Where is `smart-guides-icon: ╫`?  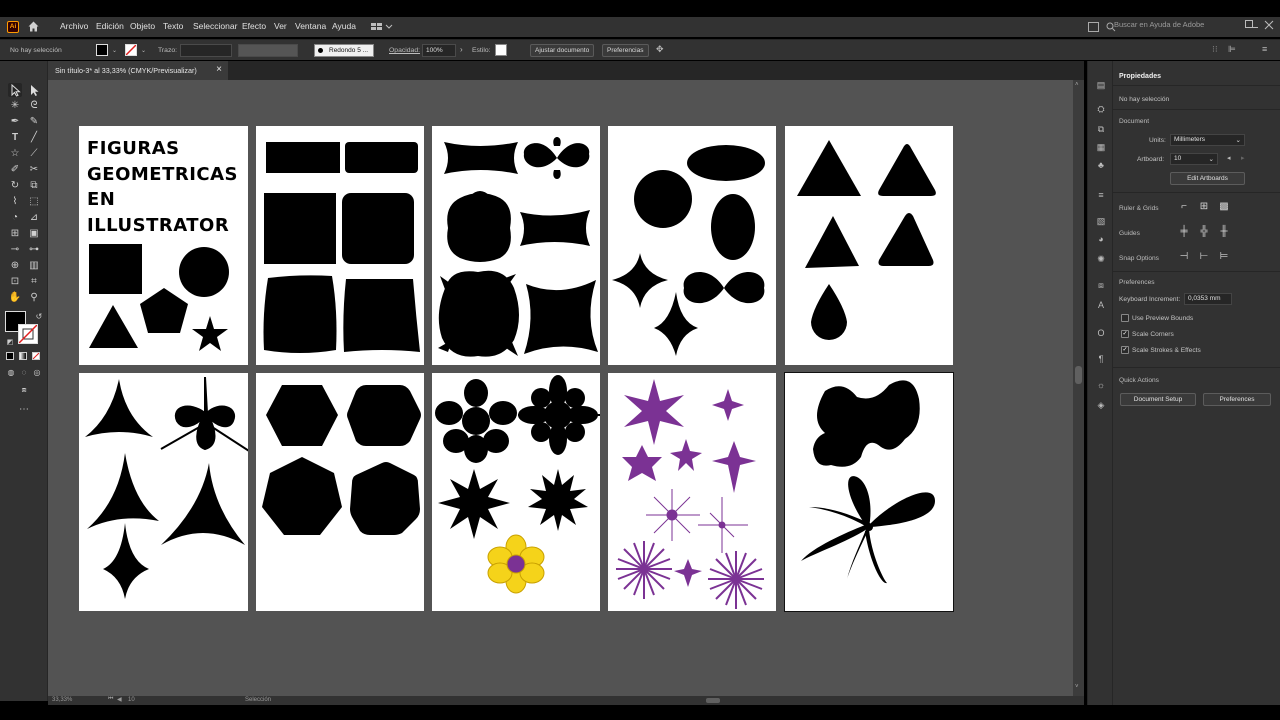 smart-guides-icon: ╫ is located at coordinates (1224, 232).